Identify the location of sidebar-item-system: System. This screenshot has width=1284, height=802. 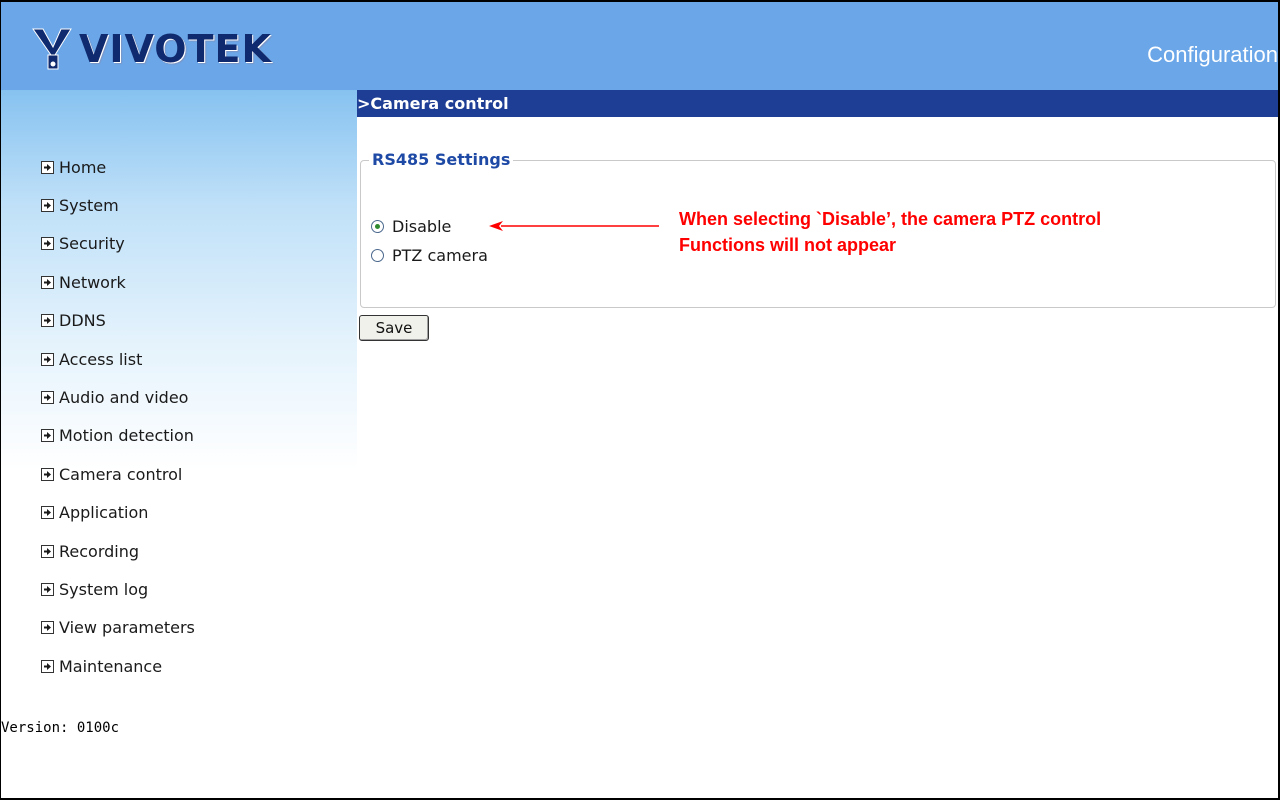
(118, 205).